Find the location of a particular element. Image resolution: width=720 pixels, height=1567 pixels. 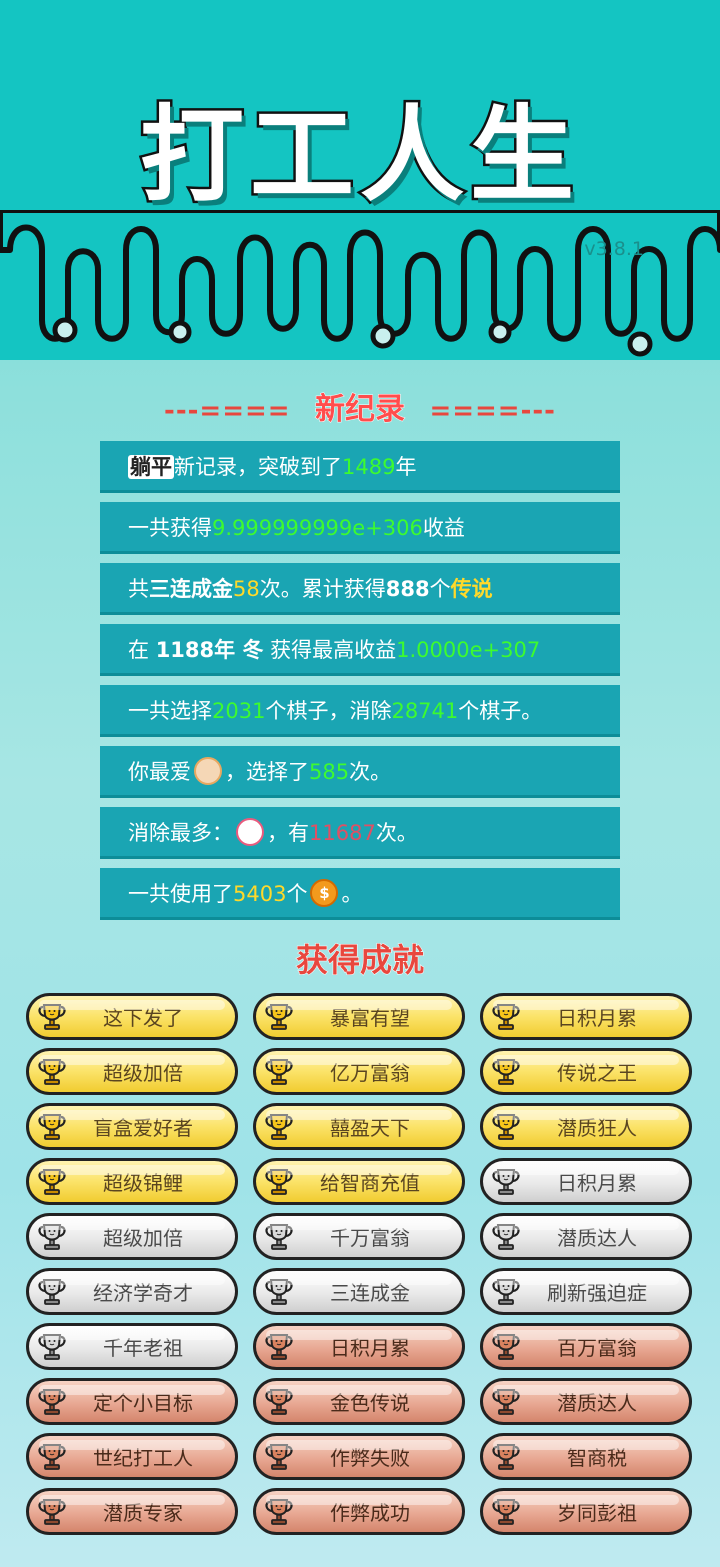

record-row: 你最爱 ，选择了585次。 is located at coordinates (360, 772).